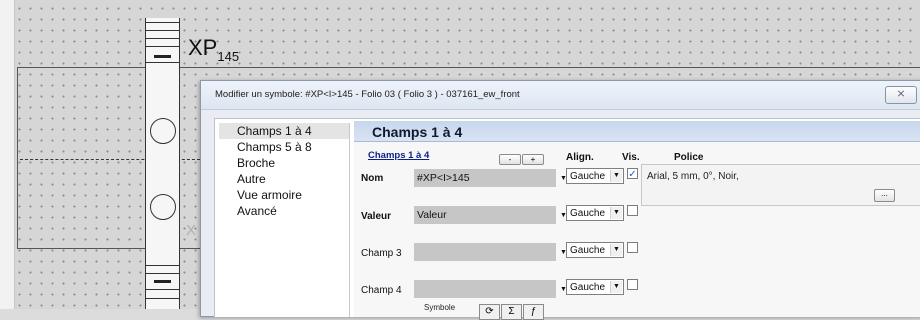 Image resolution: width=920 pixels, height=320 pixels. I want to click on champ-3-value-input, so click(485, 252).